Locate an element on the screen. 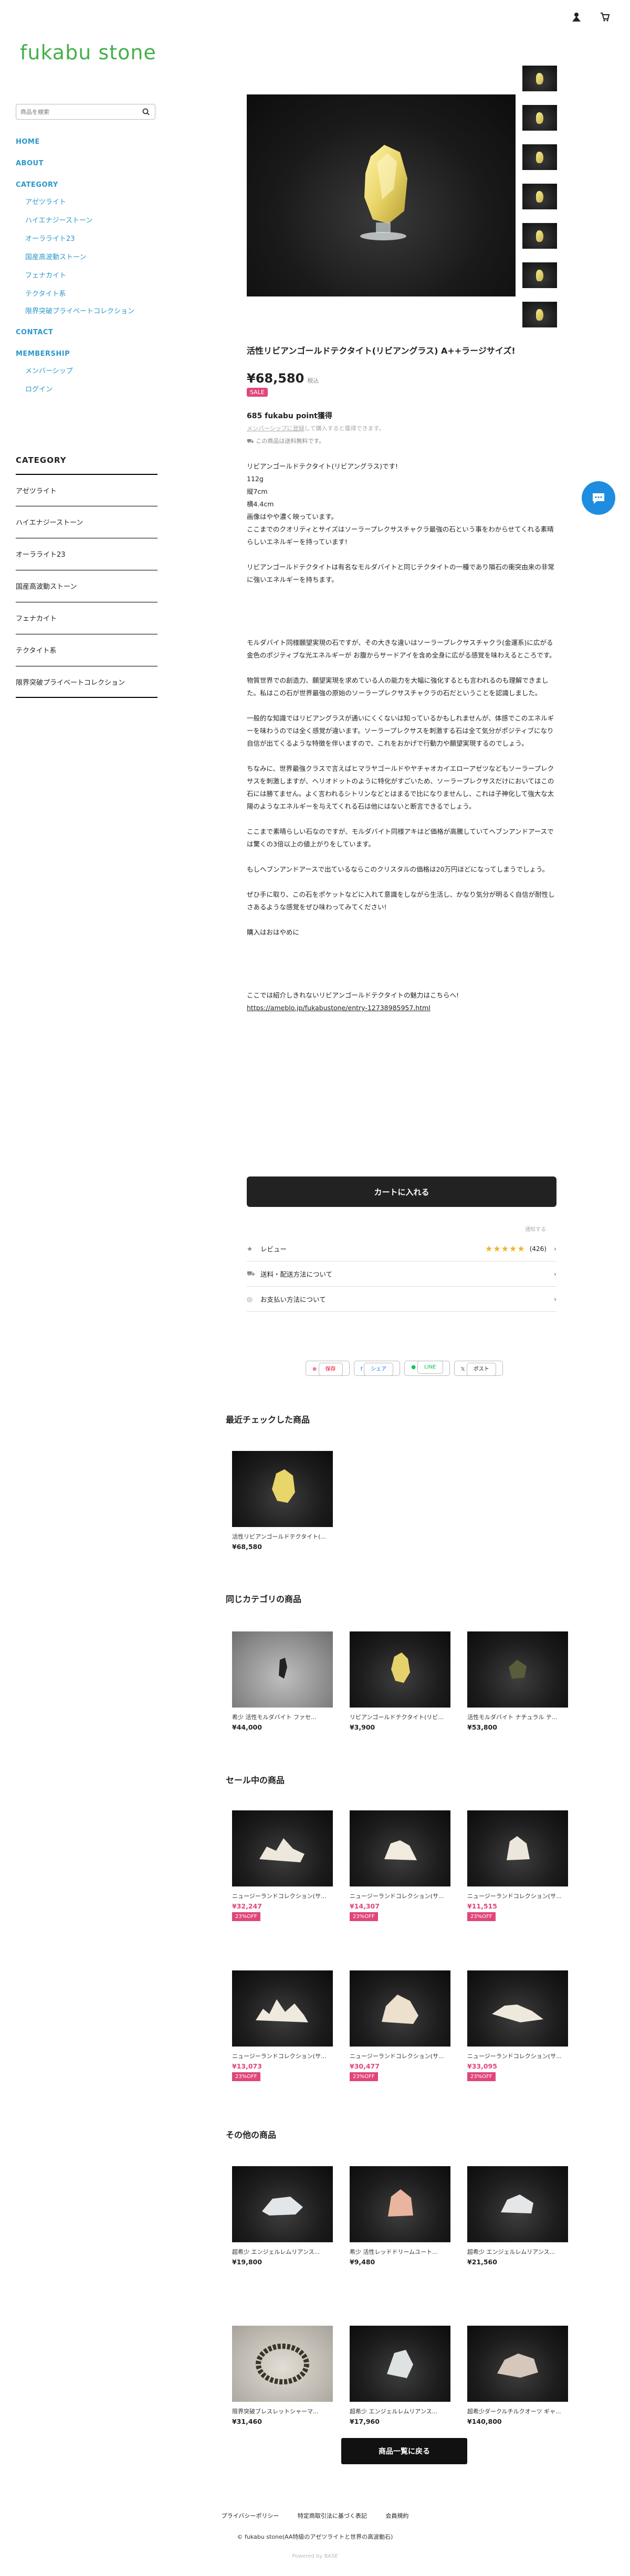 This screenshot has height=2576, width=630. nav-sub-domestic: 国産高波動ストーン is located at coordinates (91, 256).